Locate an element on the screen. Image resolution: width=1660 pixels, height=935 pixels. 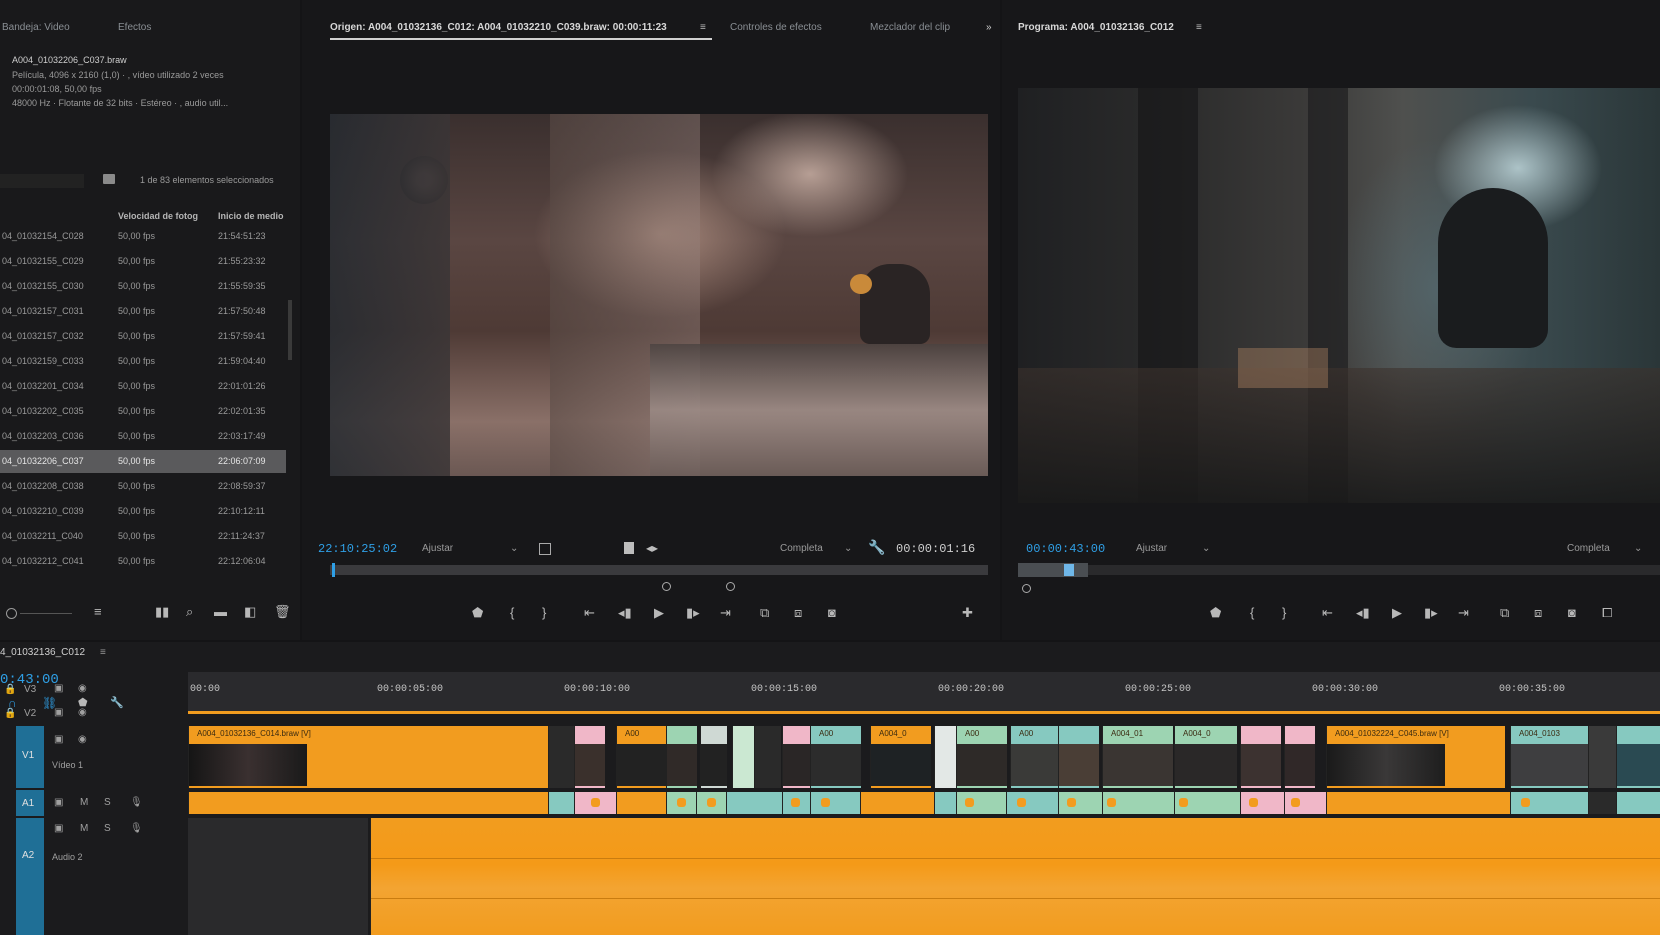
list-item: 04_01032155_C029 50,00 fps 21:55:23:32 is located at coordinates (143, 261).